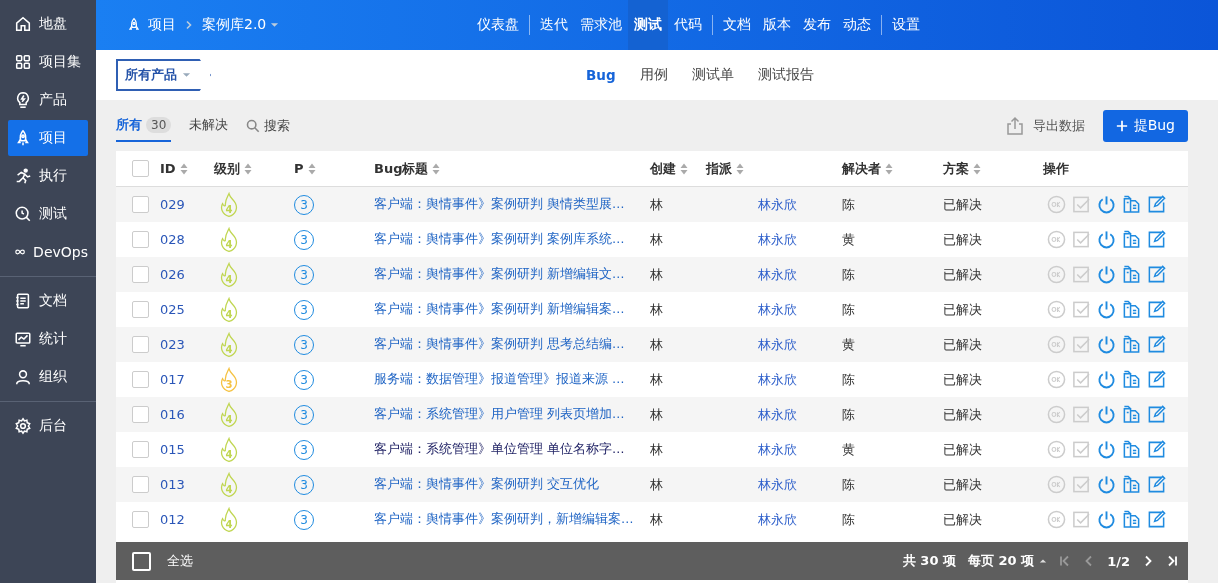  I want to click on sidebar-item: 项目, so click(48, 138).